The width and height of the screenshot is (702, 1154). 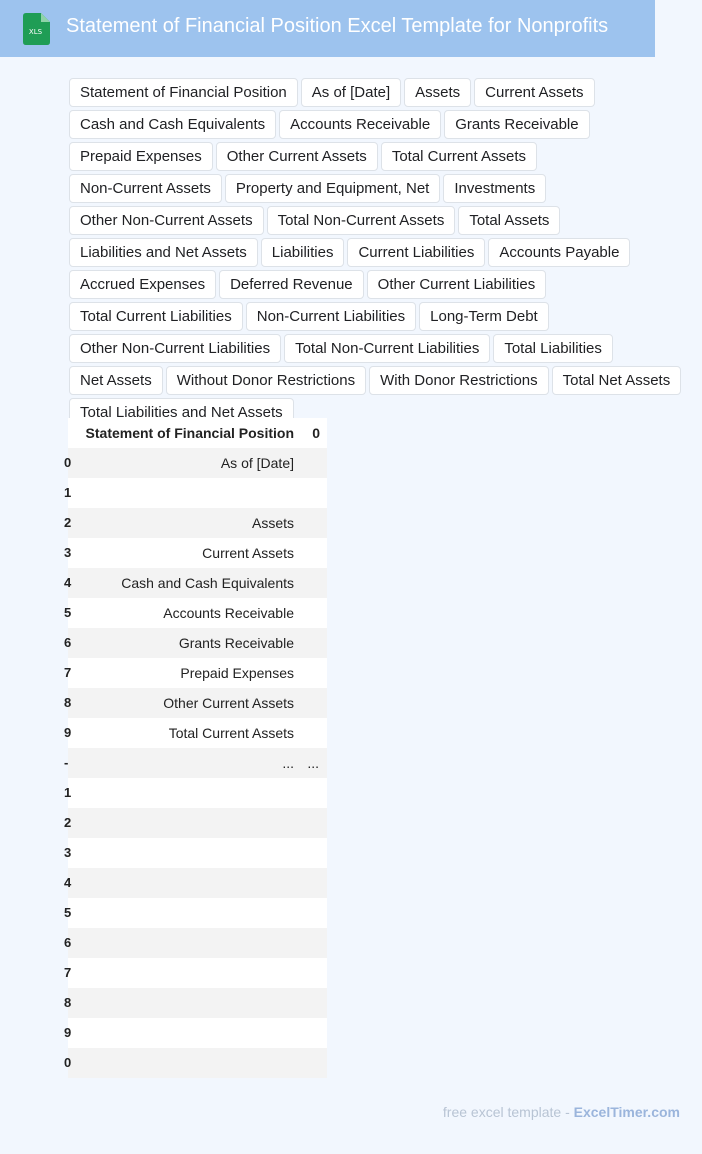 What do you see at coordinates (291, 284) in the screenshot?
I see `keyword-tag: Deferred Revenue` at bounding box center [291, 284].